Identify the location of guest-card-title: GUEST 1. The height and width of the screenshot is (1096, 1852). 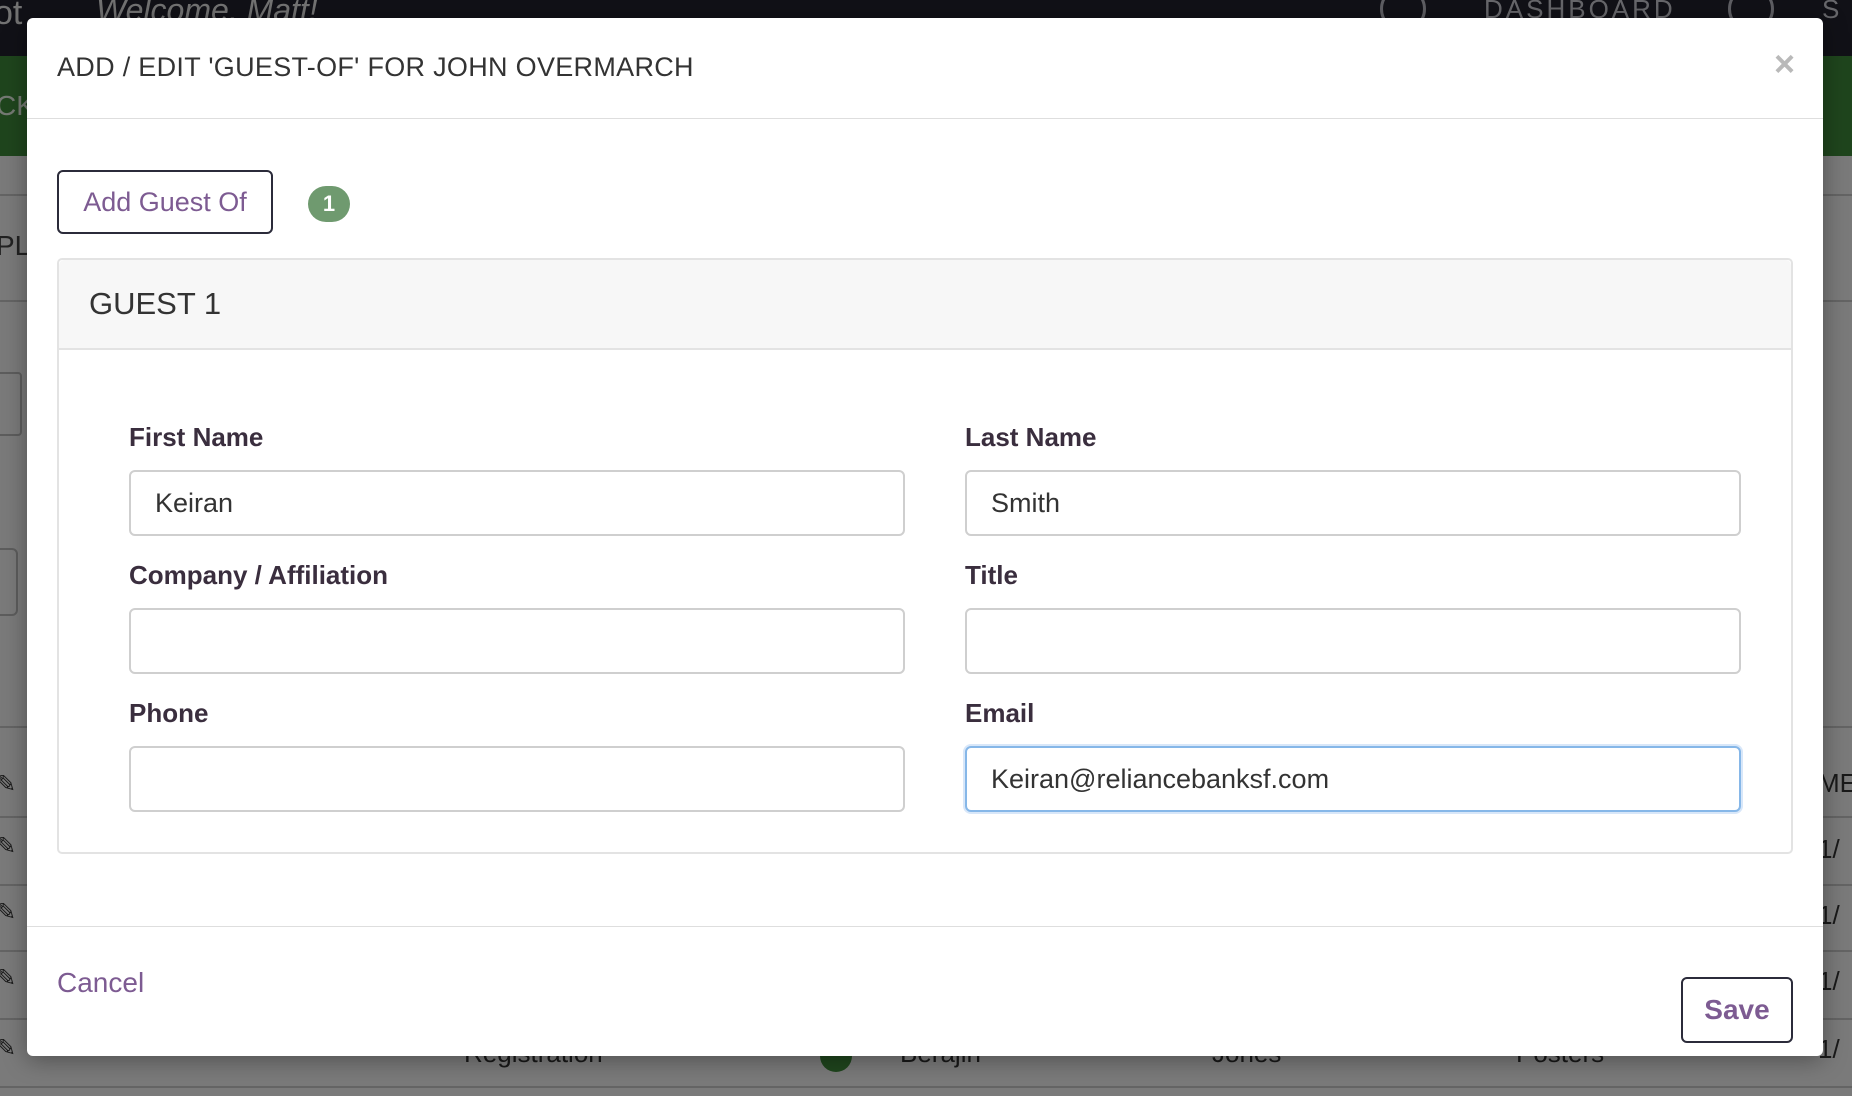
(155, 303).